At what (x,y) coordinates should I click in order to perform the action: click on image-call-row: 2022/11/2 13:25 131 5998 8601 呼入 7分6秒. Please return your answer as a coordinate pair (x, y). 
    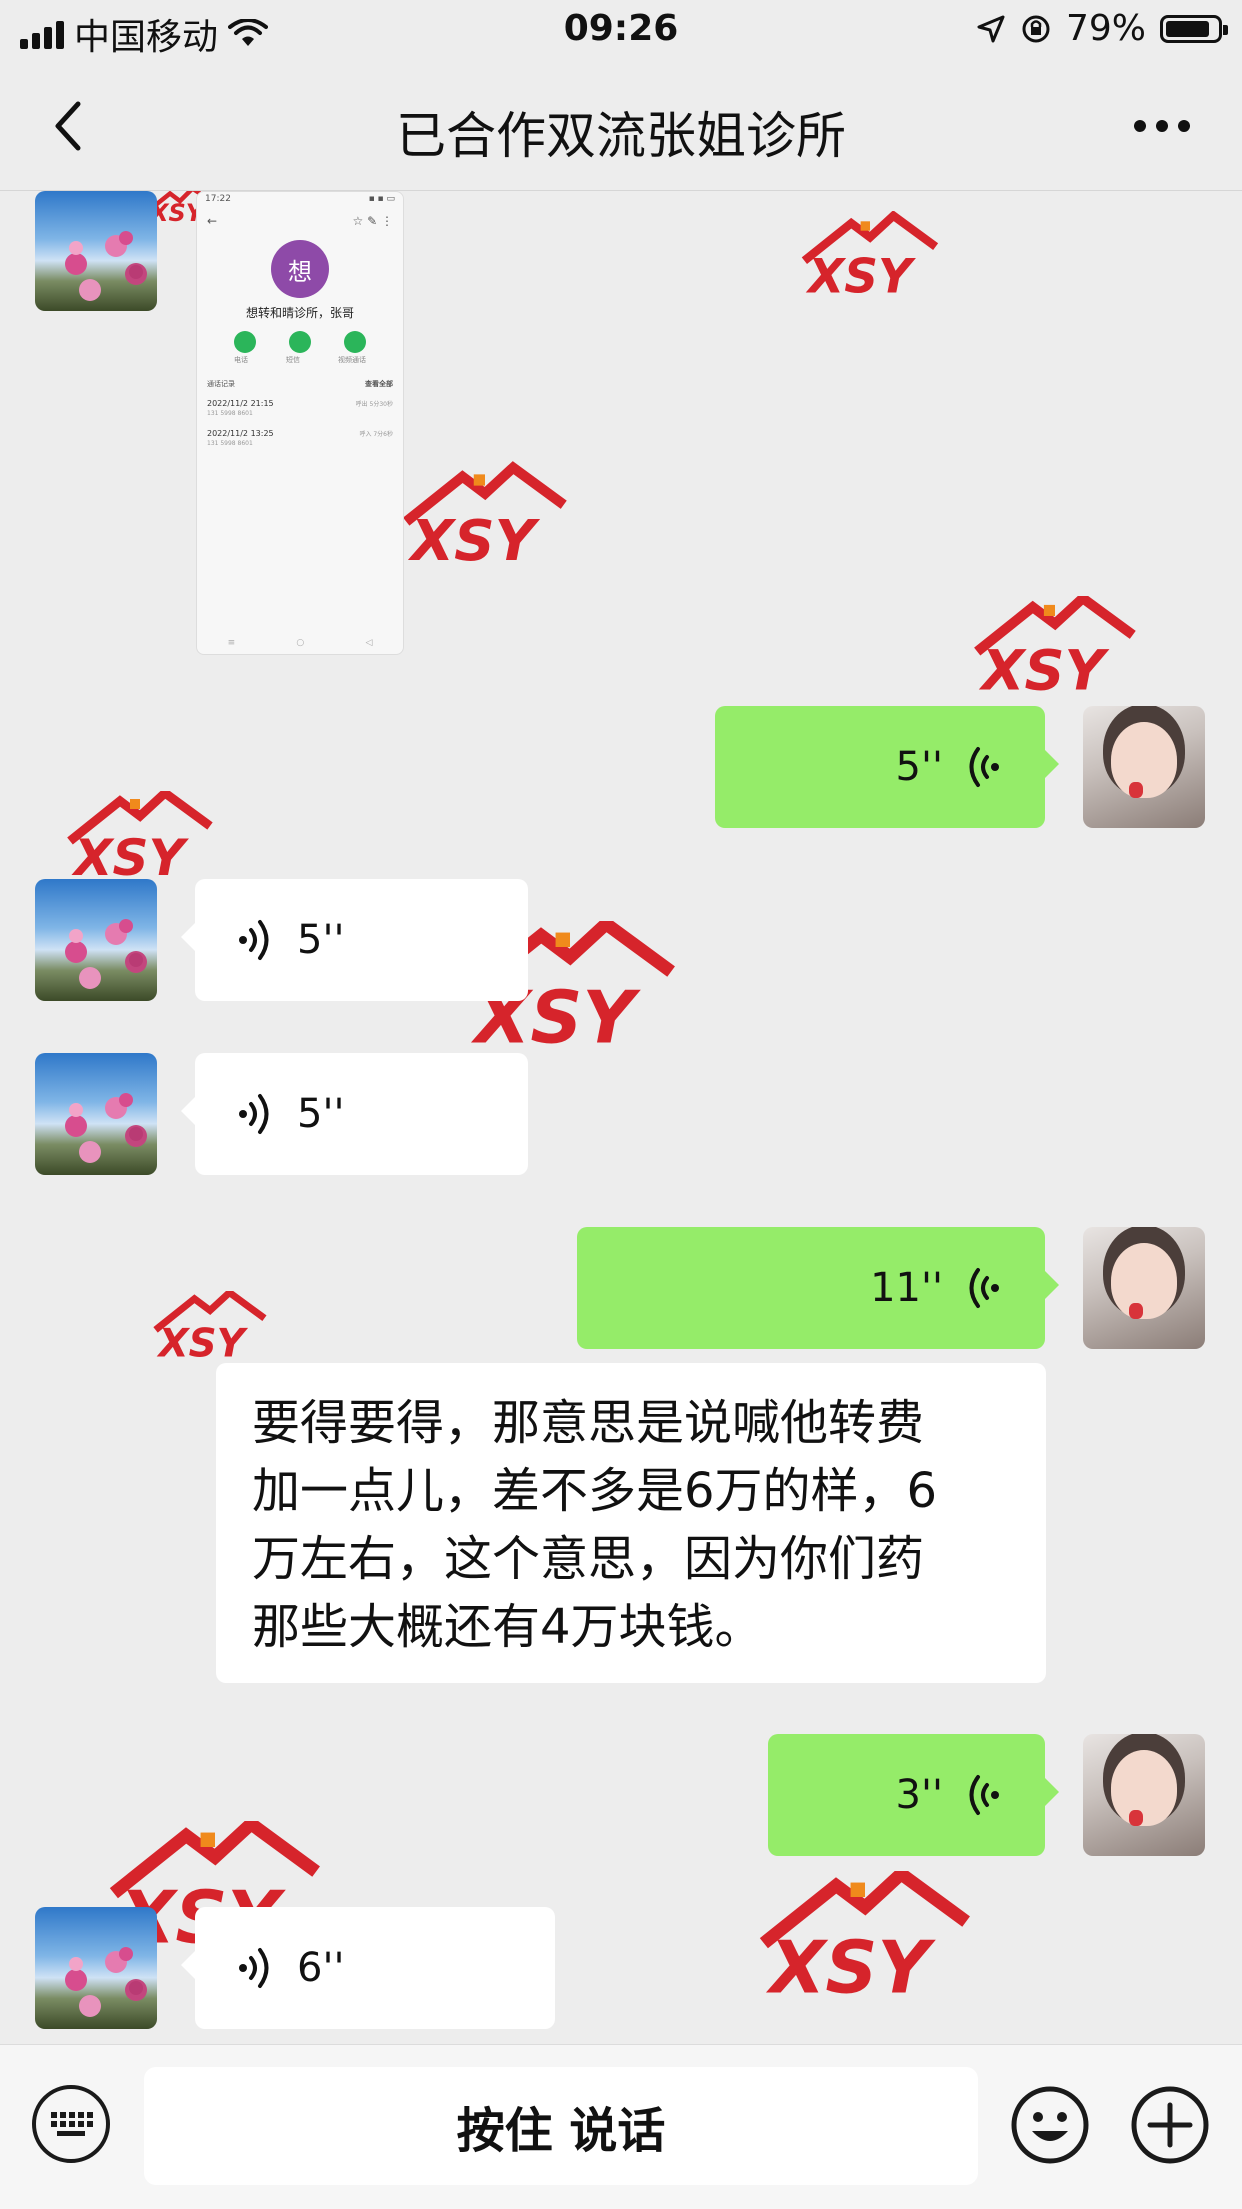
    Looking at the image, I should click on (300, 438).